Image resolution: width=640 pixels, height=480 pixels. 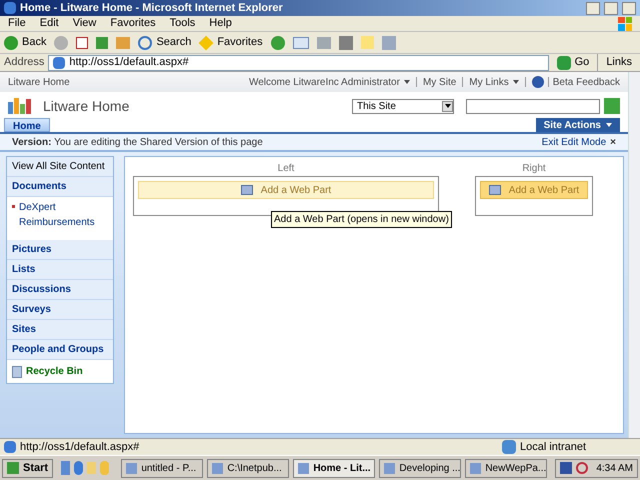 What do you see at coordinates (25, 42) in the screenshot?
I see `back-button: Back` at bounding box center [25, 42].